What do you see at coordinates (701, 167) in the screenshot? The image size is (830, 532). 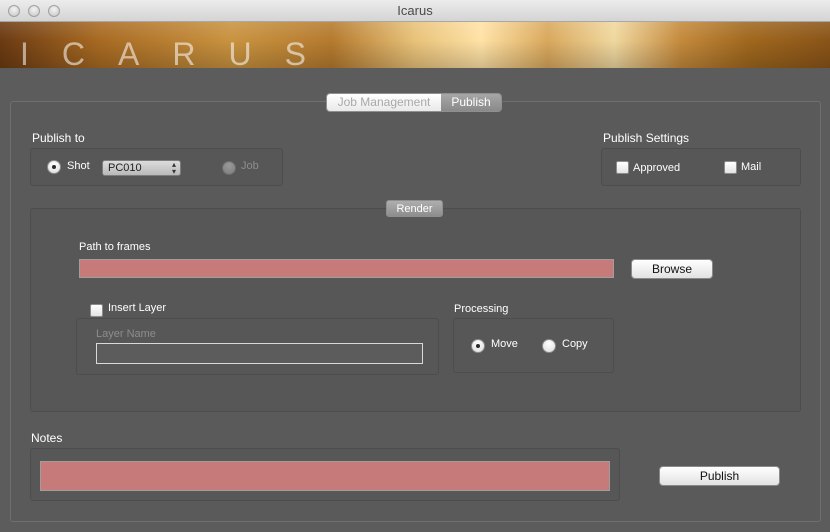 I see `publish-settings-group: Approved Mail` at bounding box center [701, 167].